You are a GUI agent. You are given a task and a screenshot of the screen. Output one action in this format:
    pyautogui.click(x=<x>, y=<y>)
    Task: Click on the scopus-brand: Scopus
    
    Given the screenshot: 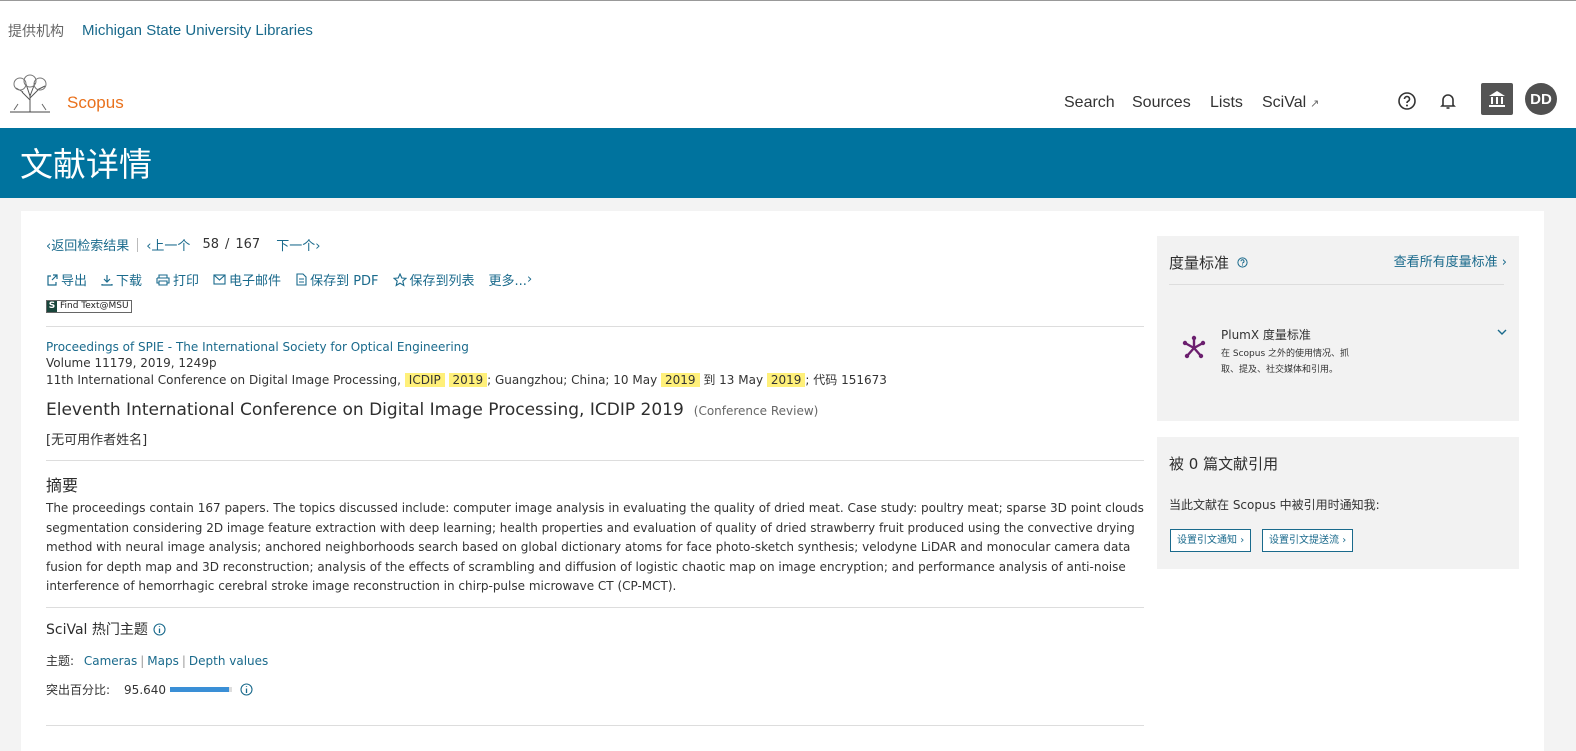 What is the action you would take?
    pyautogui.click(x=95, y=103)
    